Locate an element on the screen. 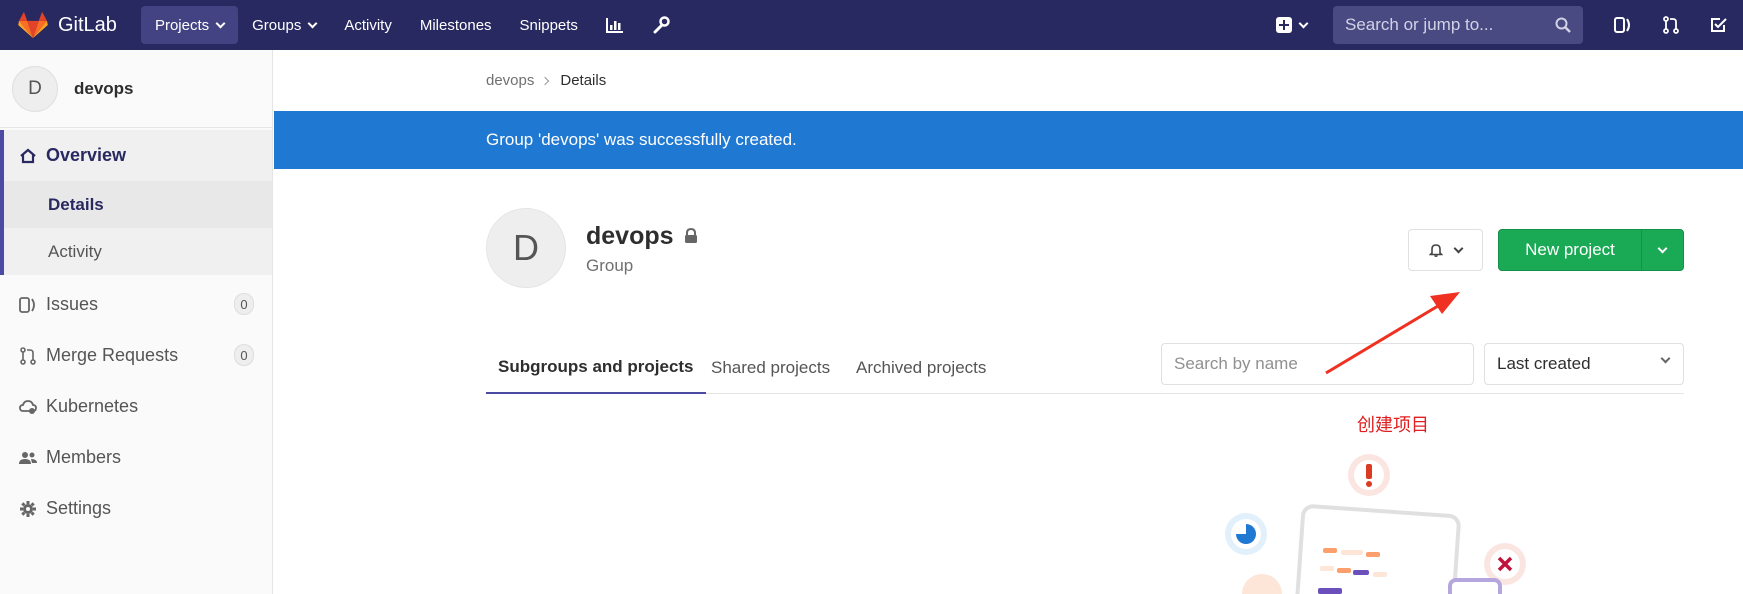 The image size is (1743, 594). brand-name: GitLab is located at coordinates (87, 24).